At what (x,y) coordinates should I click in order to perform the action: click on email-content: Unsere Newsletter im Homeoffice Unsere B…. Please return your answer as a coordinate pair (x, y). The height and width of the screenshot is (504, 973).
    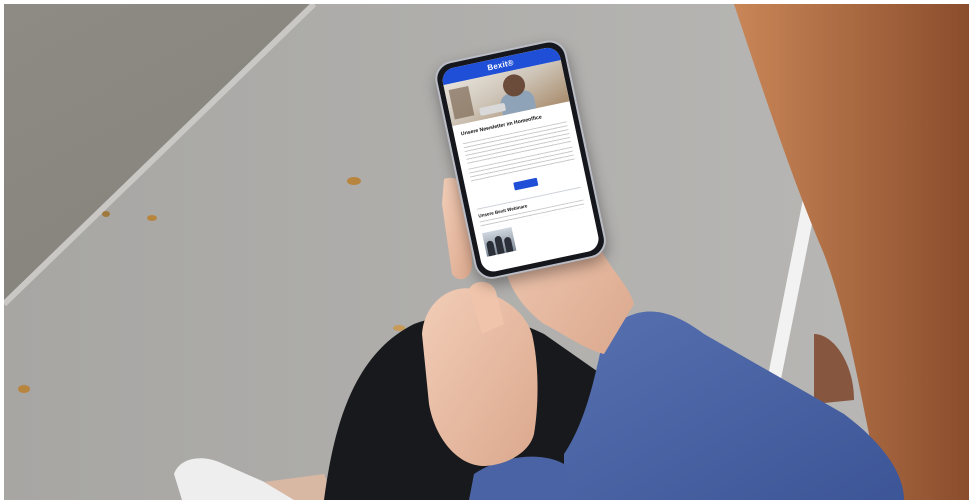
    Looking at the image, I should click on (524, 179).